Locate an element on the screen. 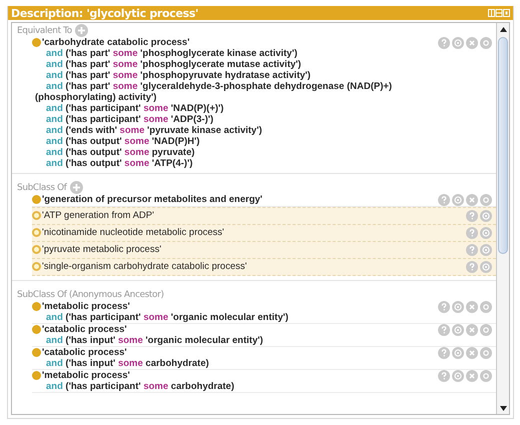 Image resolution: width=520 pixels, height=425 pixels. expression-line: and ('has participant' some 'organic molecular entity') is located at coordinates (167, 317).